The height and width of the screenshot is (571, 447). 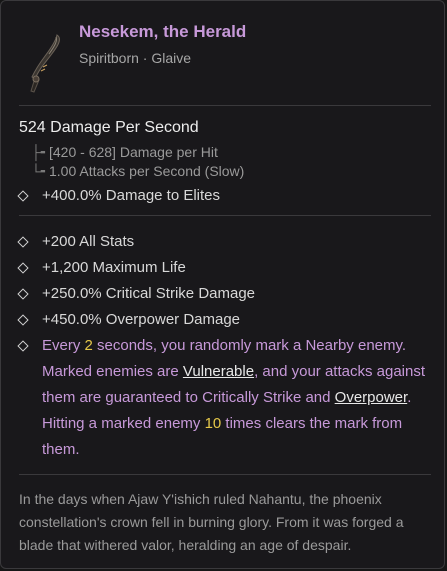 I want to click on implicit-affix-text: +400.0% Damage to Elites, so click(x=131, y=195).